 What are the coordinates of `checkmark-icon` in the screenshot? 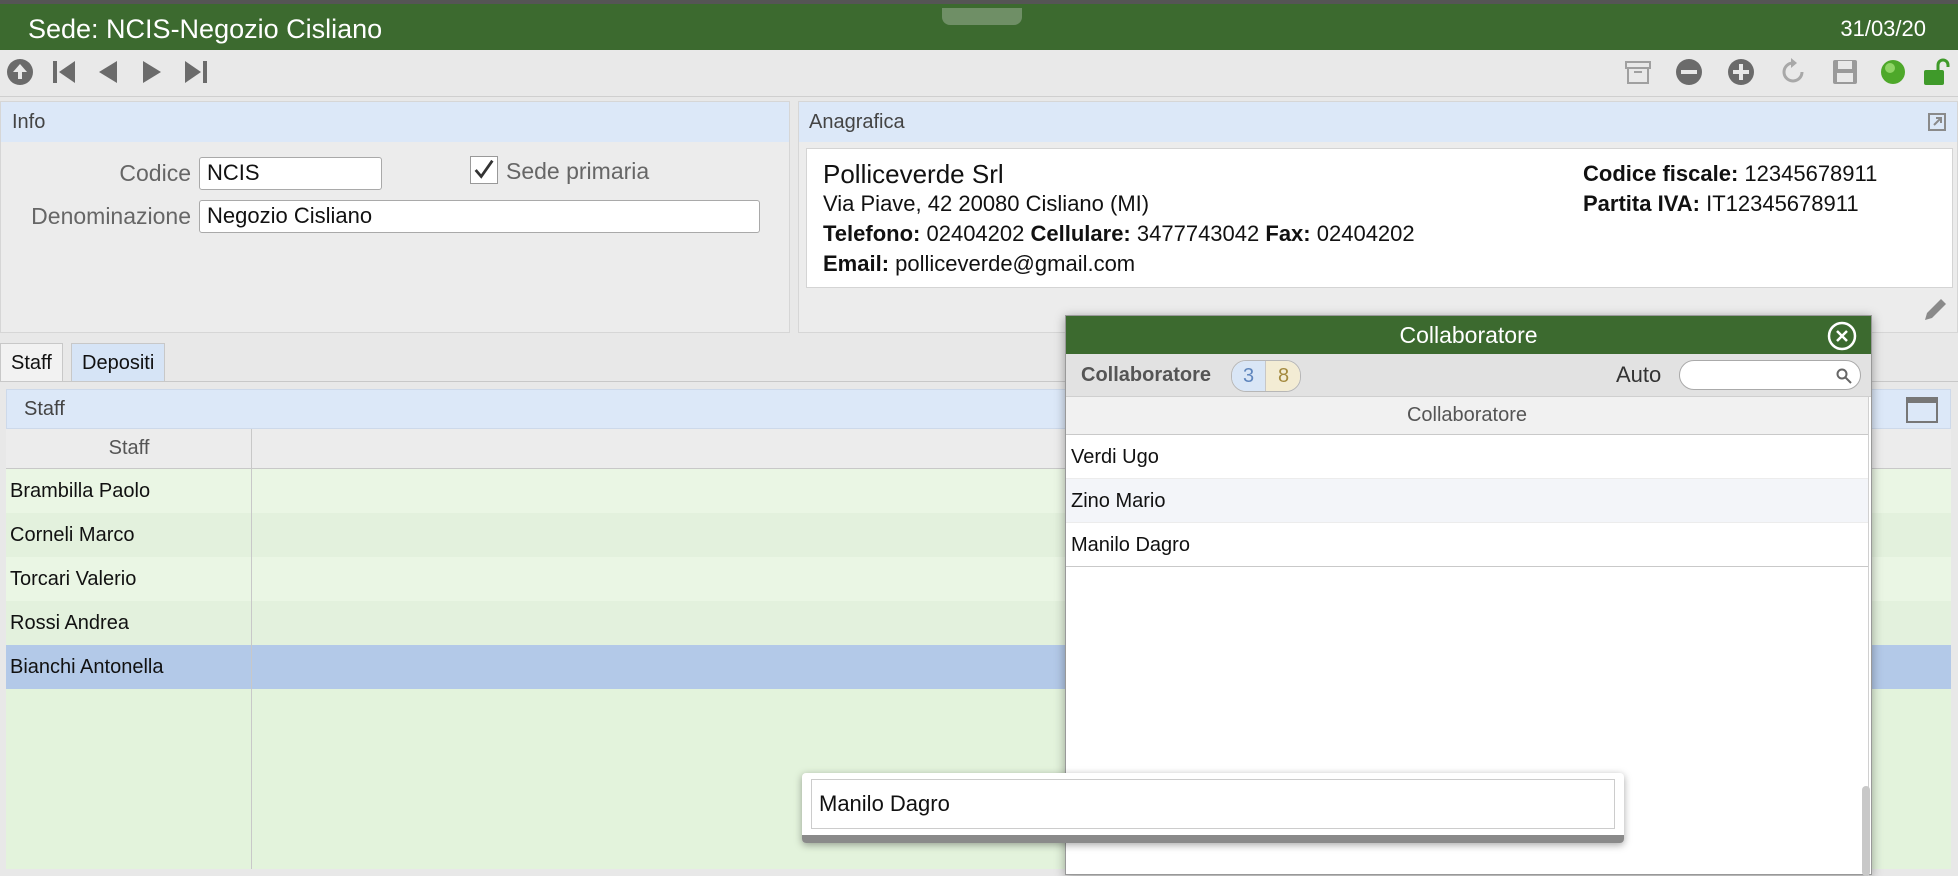 It's located at (484, 169).